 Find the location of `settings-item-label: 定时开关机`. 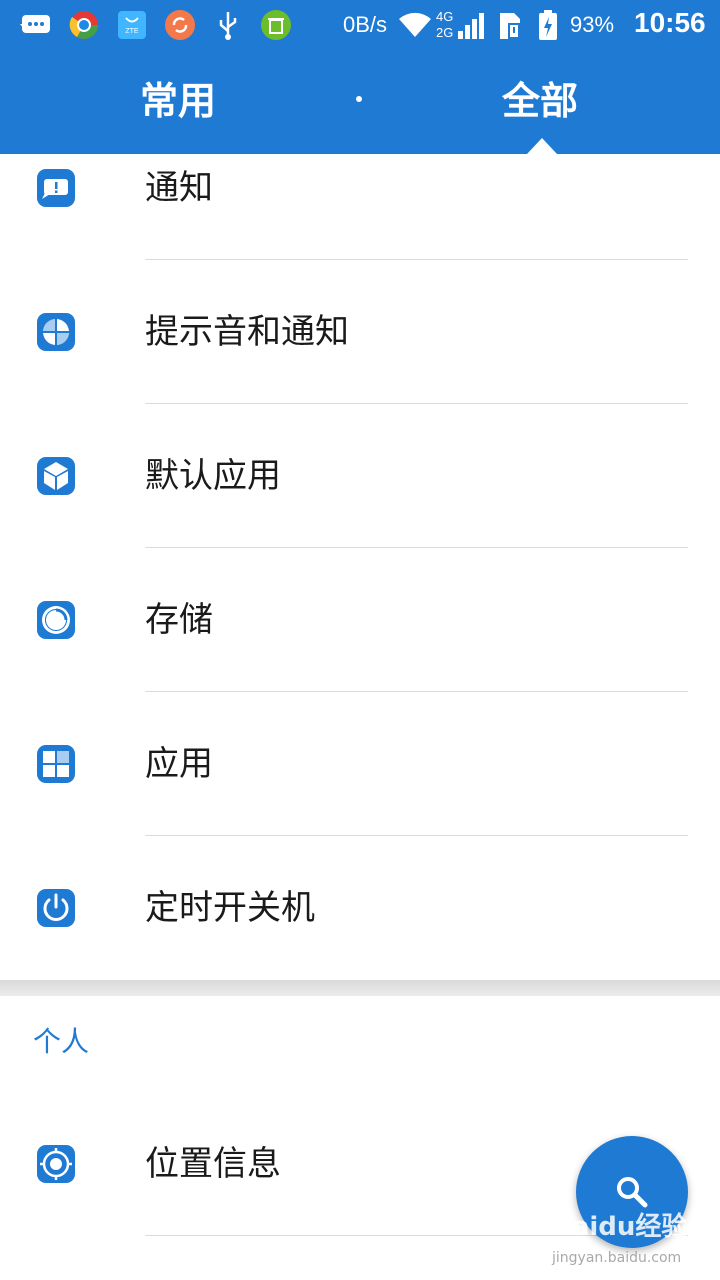

settings-item-label: 定时开关机 is located at coordinates (230, 908).